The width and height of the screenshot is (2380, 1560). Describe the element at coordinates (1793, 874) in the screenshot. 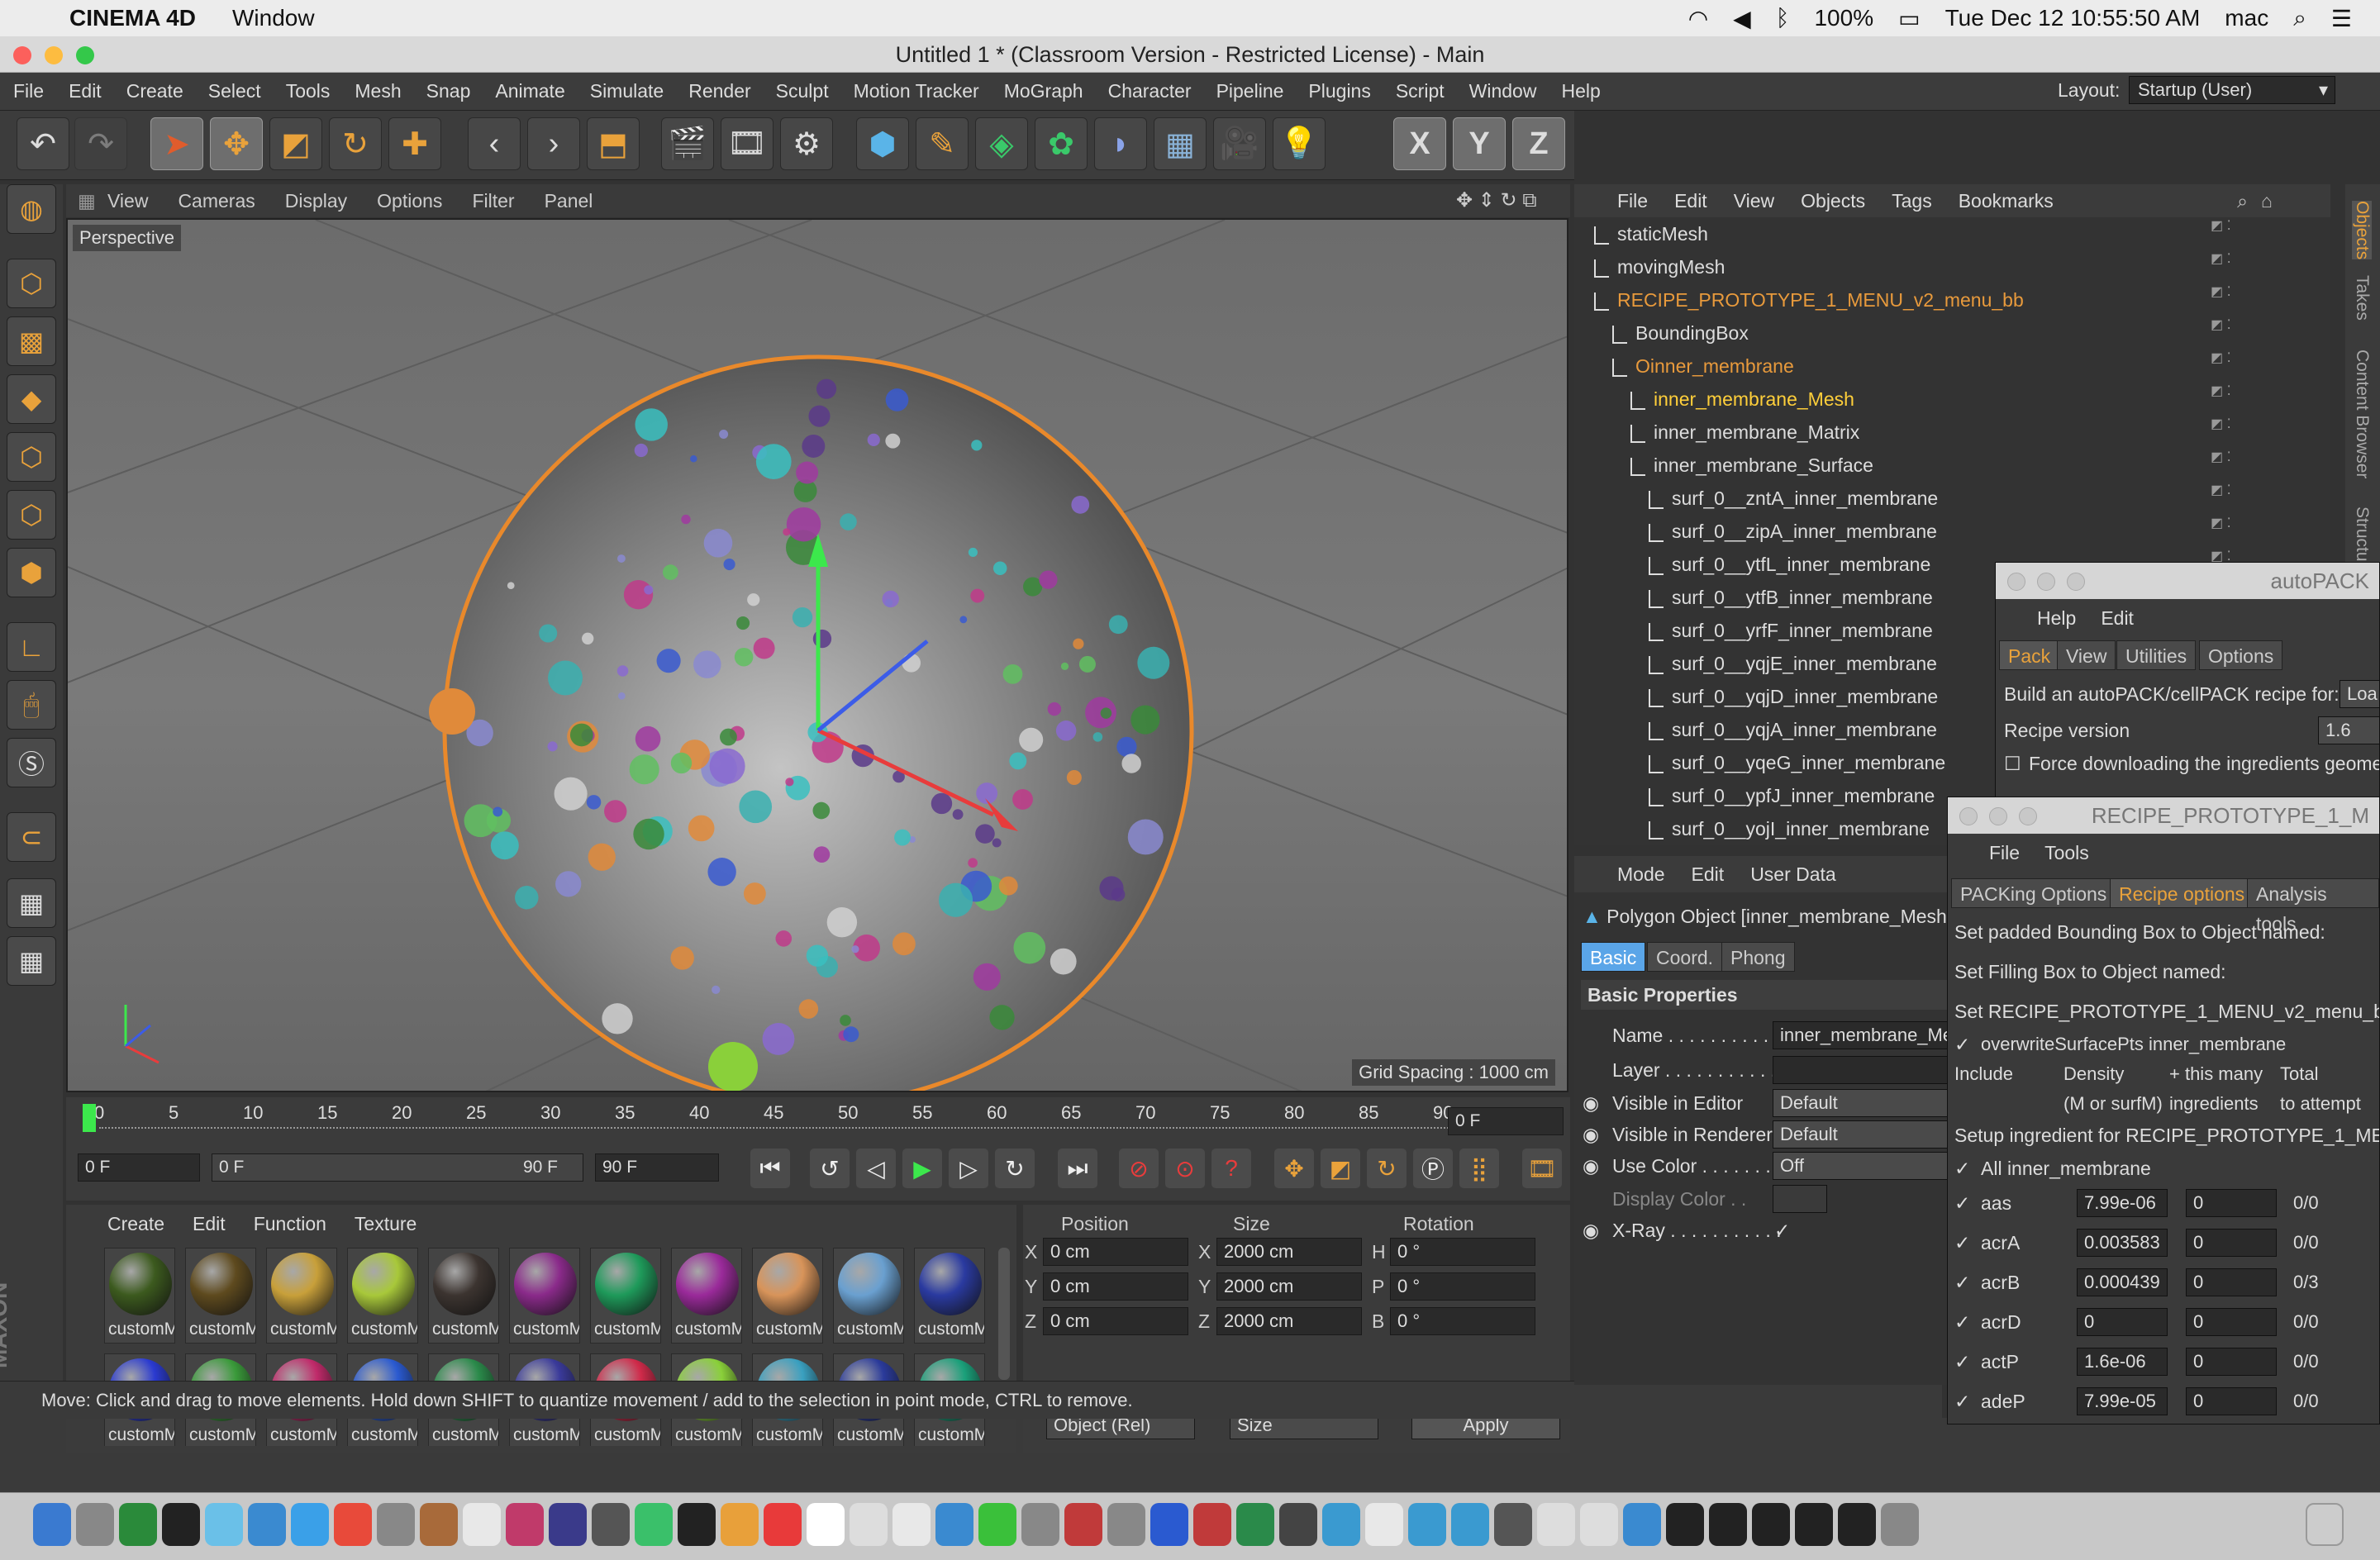

I see `attribute-menu-user-data: User Data` at that location.